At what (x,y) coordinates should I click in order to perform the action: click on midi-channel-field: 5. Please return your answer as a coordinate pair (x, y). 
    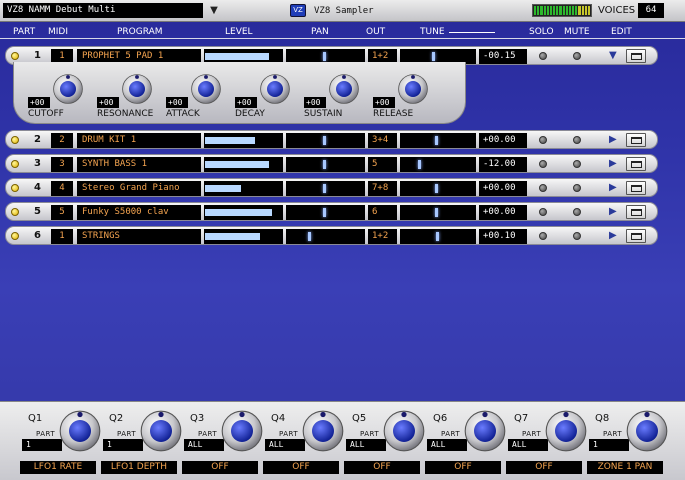
    Looking at the image, I should click on (62, 212).